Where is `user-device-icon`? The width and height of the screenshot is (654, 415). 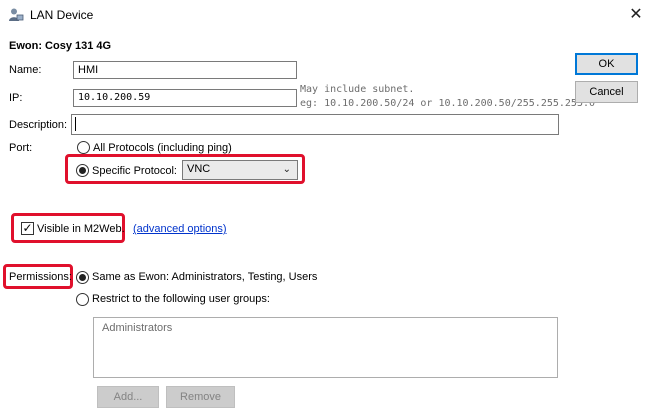
user-device-icon is located at coordinates (16, 14).